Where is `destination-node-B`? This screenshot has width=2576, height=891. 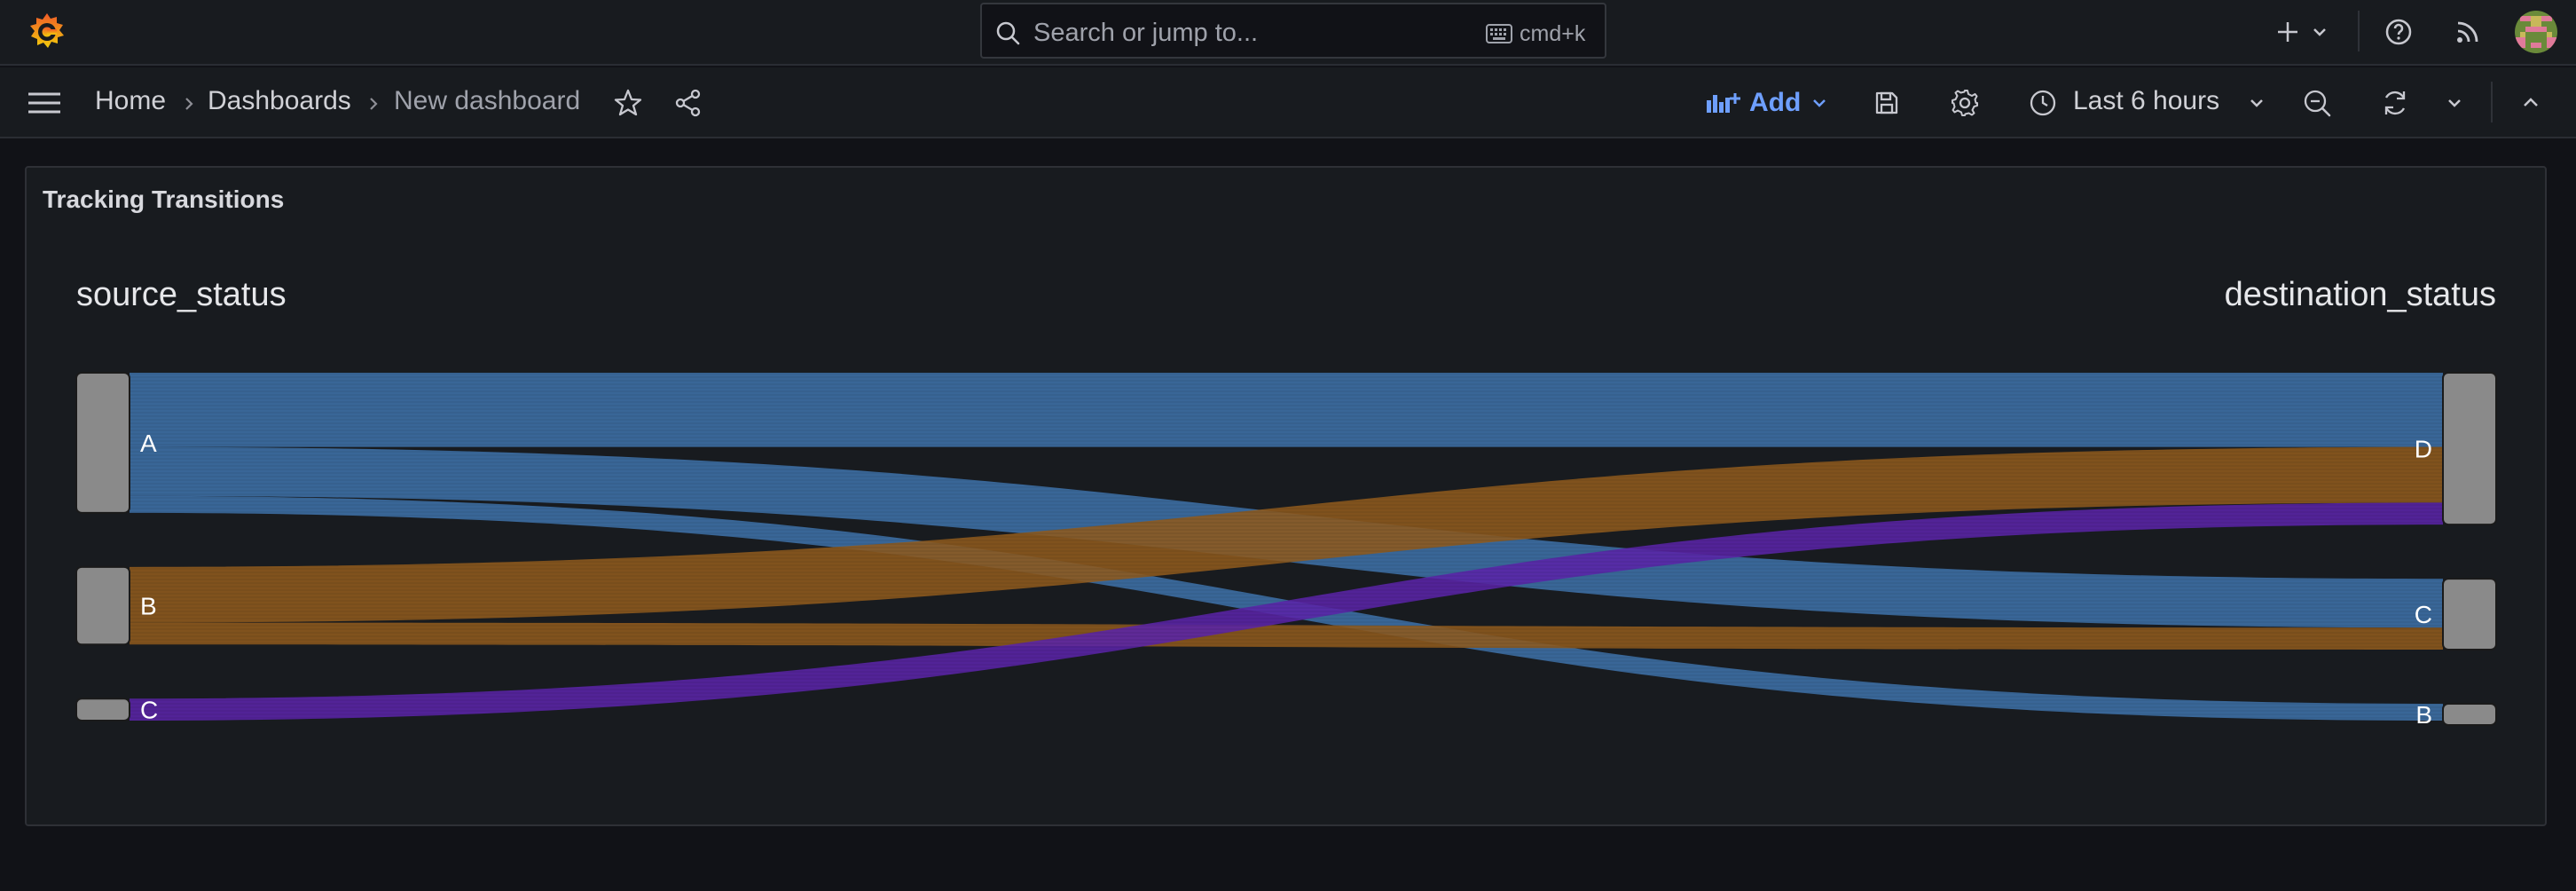 destination-node-B is located at coordinates (2469, 714).